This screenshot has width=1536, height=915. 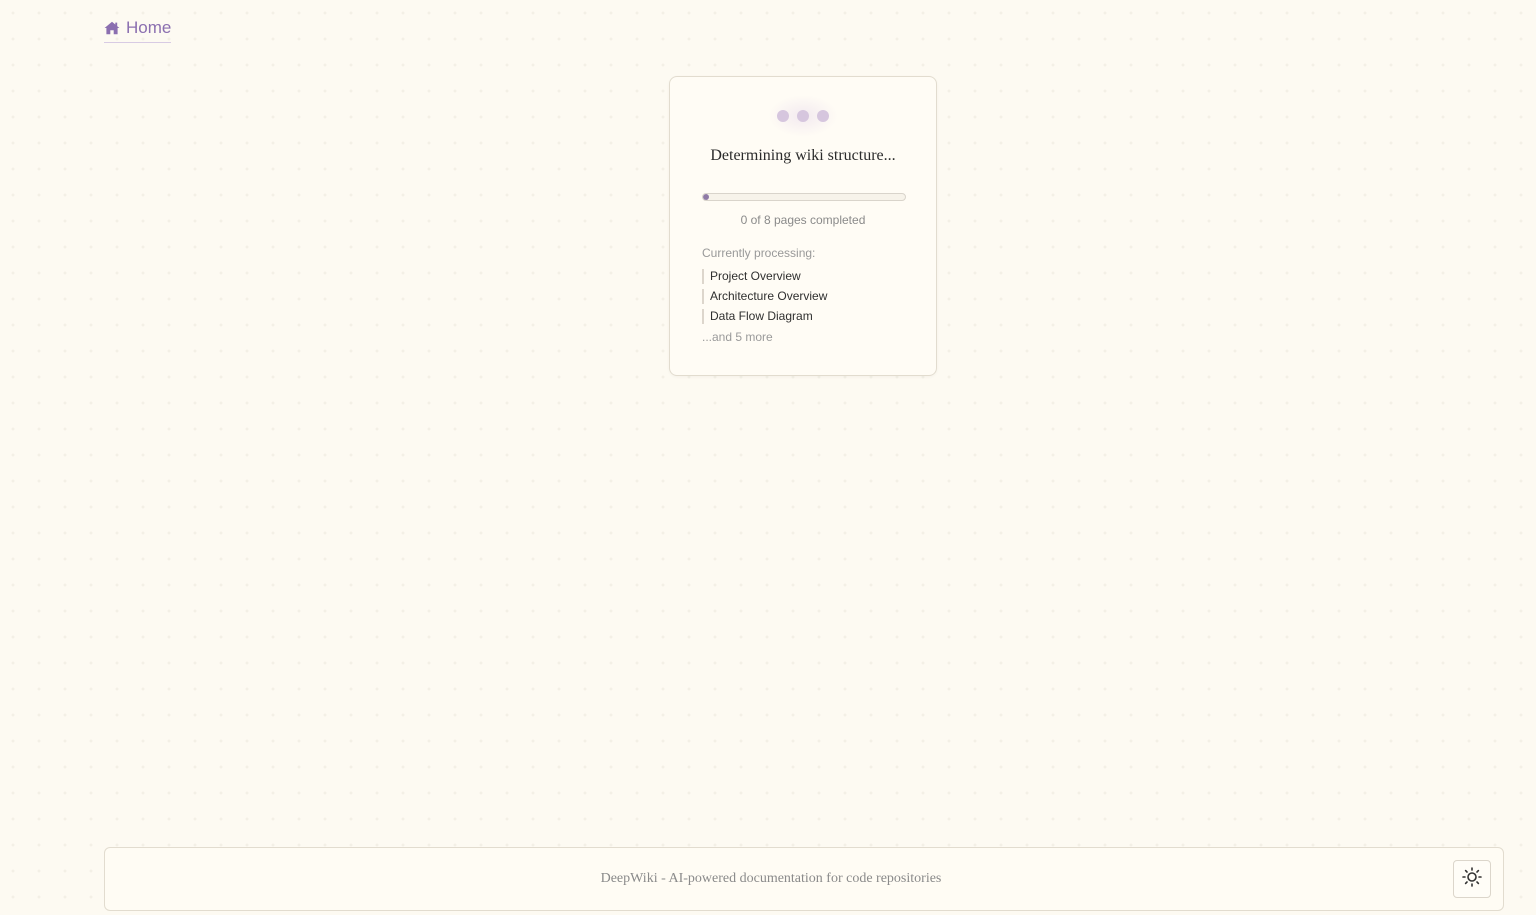 I want to click on processing-label: Currently processing:, so click(x=759, y=253).